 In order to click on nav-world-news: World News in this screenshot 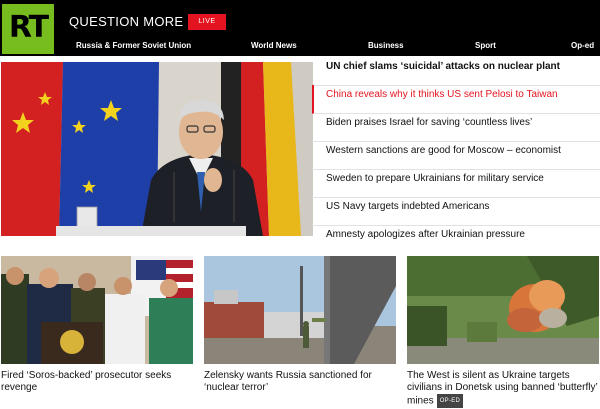, I will do `click(274, 45)`.